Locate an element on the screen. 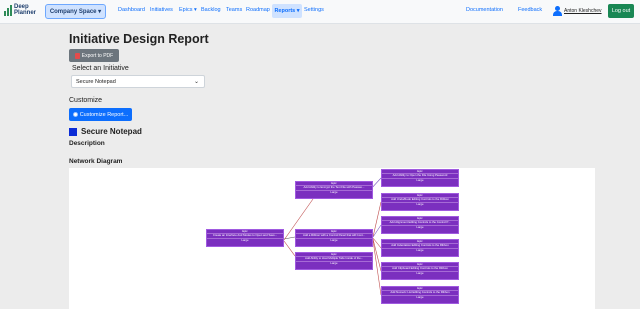 Image resolution: width=640 pixels, height=309 pixels. initiative-name: Secure Notepad is located at coordinates (111, 131).